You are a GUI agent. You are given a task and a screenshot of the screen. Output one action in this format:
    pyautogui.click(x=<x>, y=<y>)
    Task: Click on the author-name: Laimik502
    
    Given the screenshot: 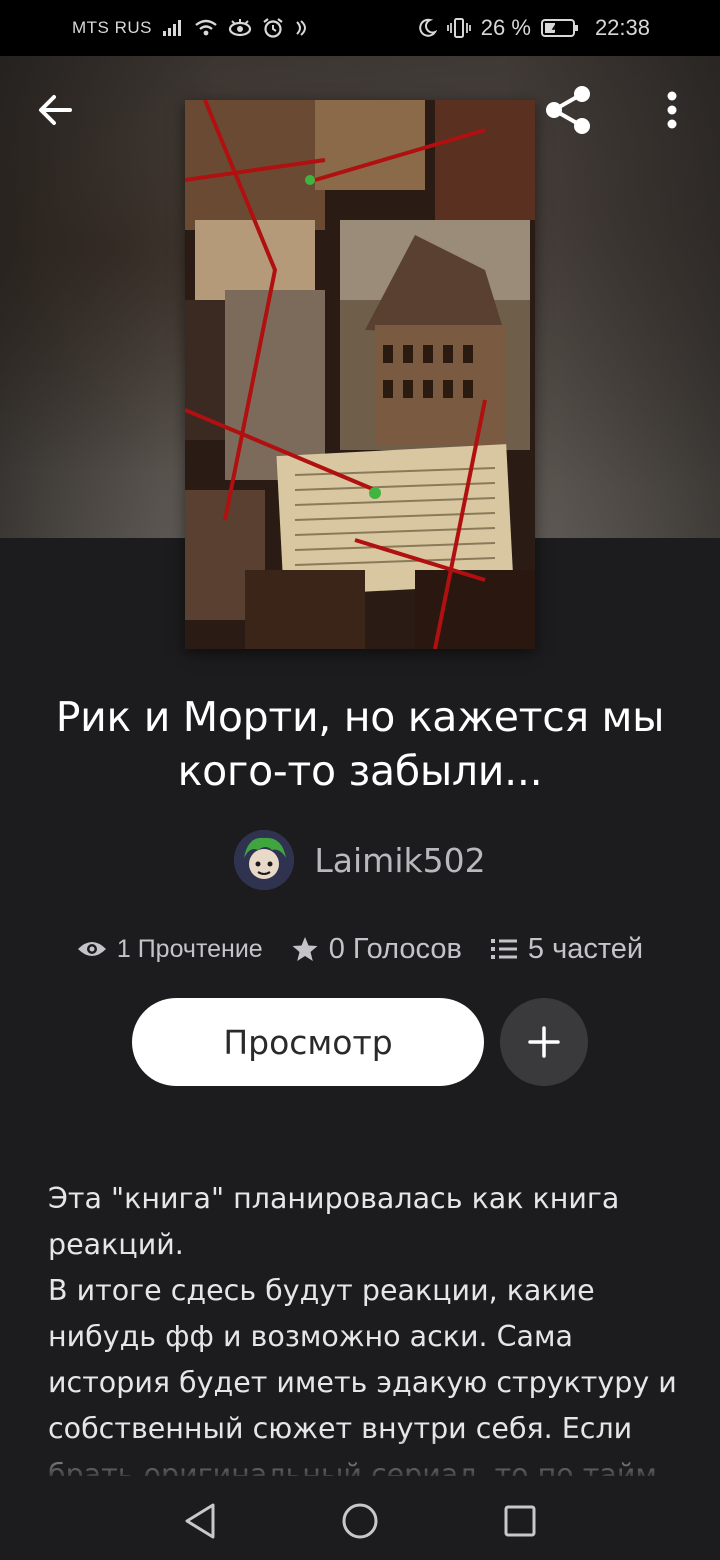 What is the action you would take?
    pyautogui.click(x=399, y=860)
    